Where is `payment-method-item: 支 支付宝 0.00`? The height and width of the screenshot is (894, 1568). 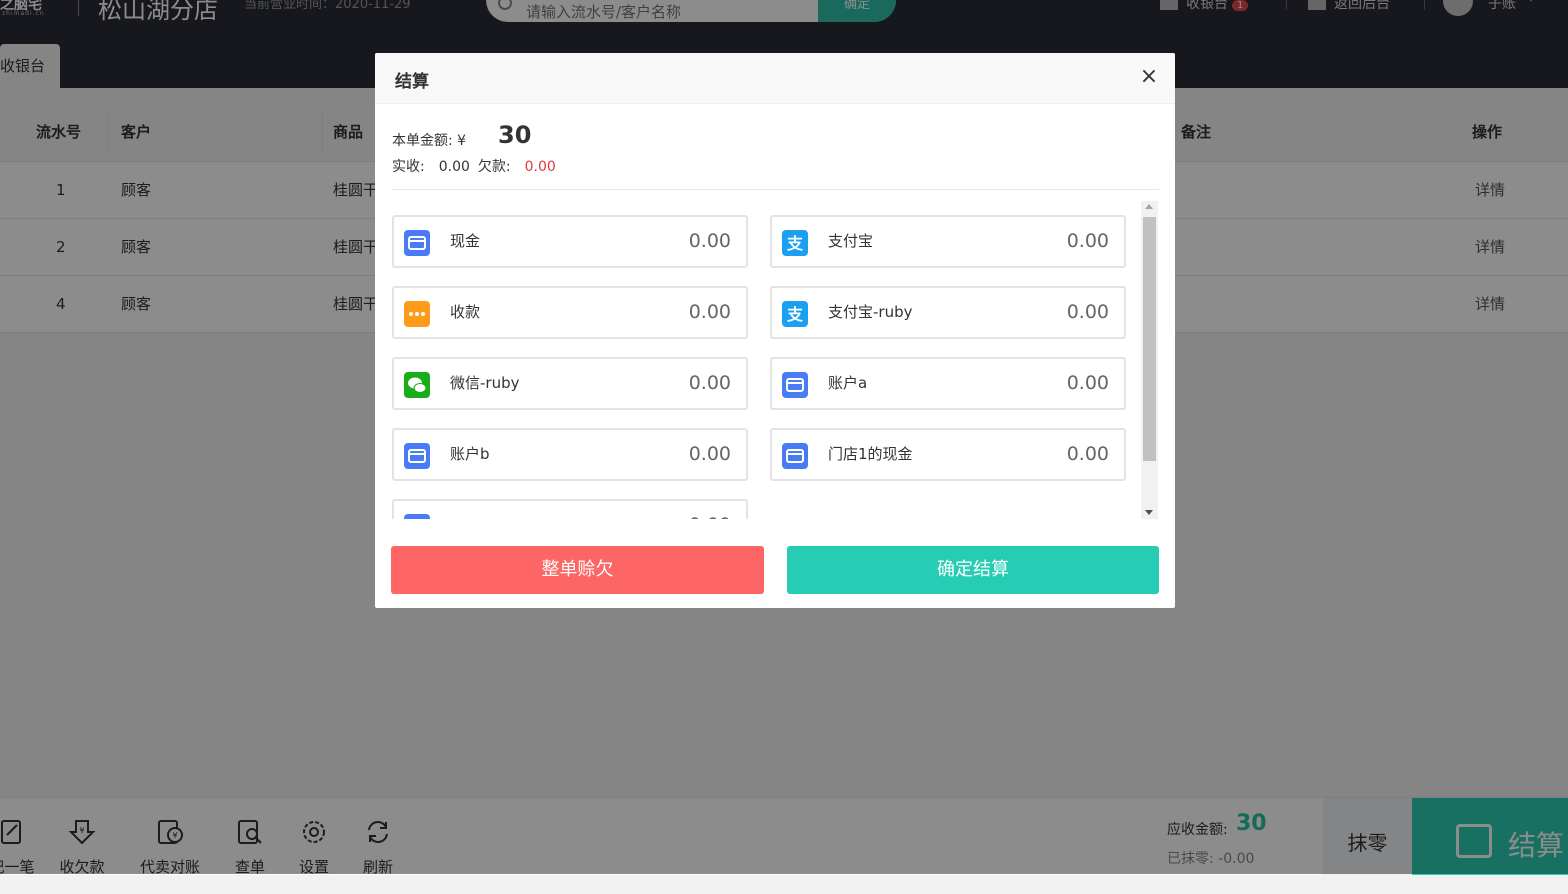 payment-method-item: 支 支付宝 0.00 is located at coordinates (948, 241).